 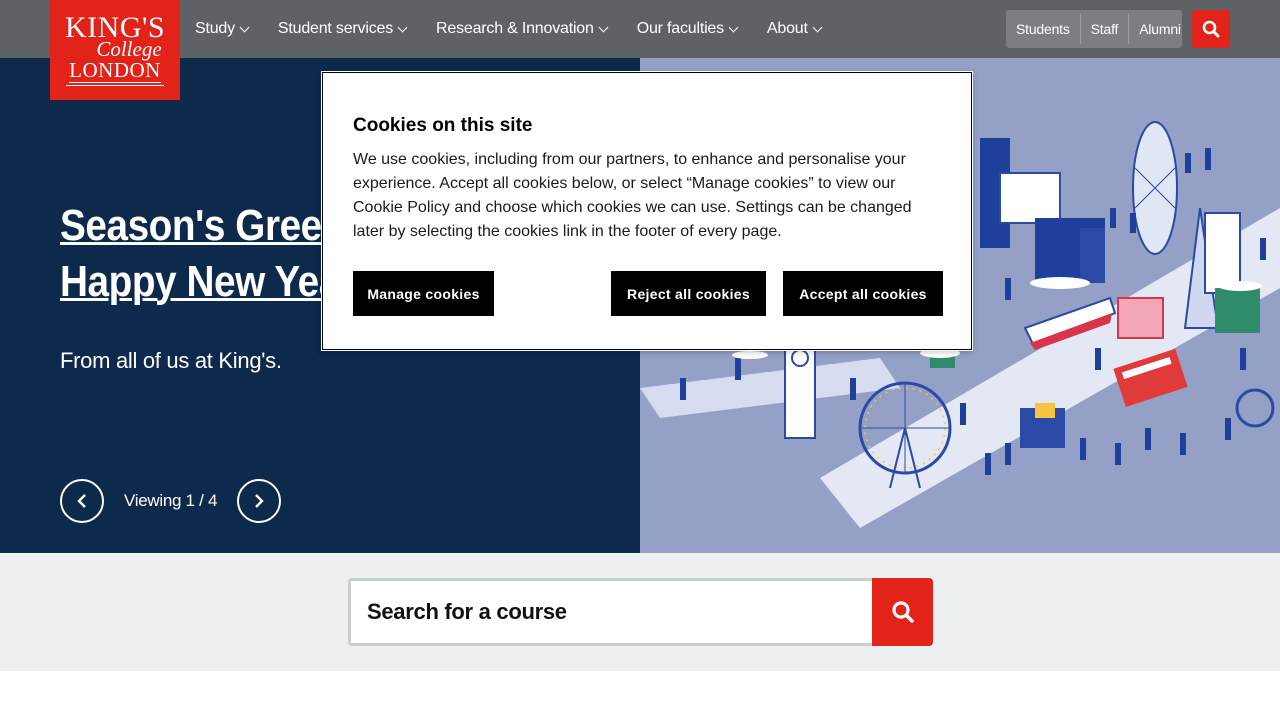 What do you see at coordinates (1160, 29) in the screenshot?
I see `audience-alumni-link: Alumni` at bounding box center [1160, 29].